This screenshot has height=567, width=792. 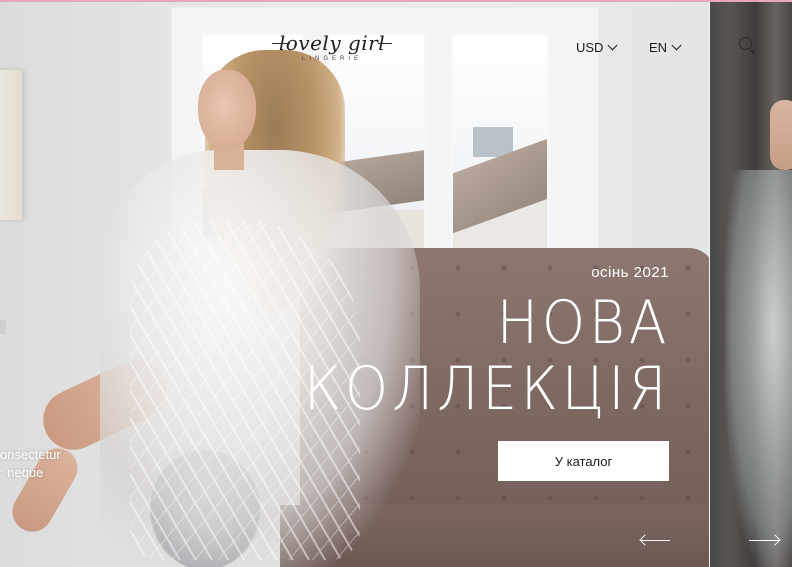 I want to click on wall-socket, so click(x=3, y=327).